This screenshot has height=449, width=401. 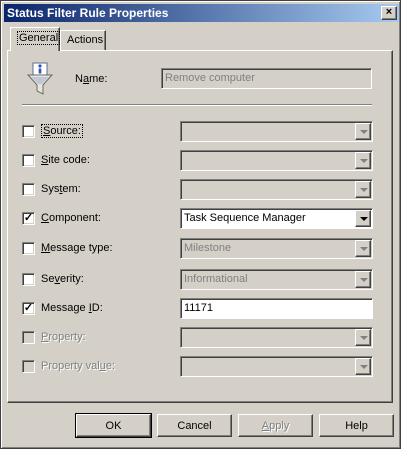 I want to click on criteria-label: Message type:, so click(x=77, y=248).